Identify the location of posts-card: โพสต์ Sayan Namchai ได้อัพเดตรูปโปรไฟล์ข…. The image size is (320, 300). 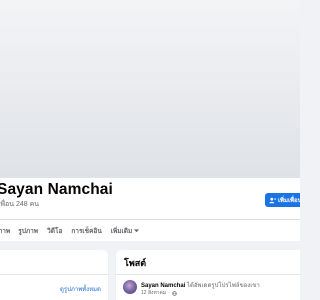
(208, 275).